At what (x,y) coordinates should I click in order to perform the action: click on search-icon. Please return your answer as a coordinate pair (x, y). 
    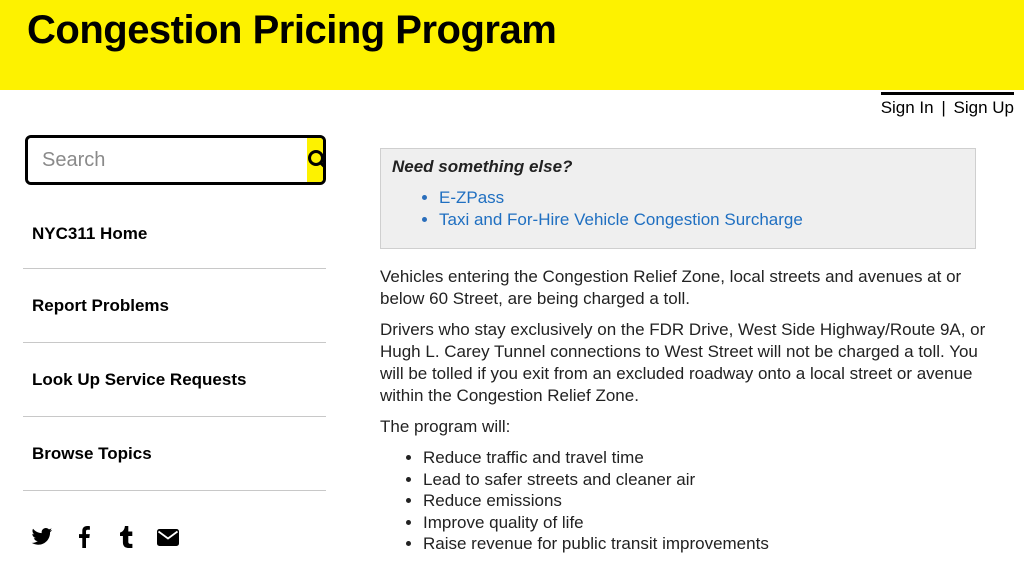
    Looking at the image, I should click on (315, 159).